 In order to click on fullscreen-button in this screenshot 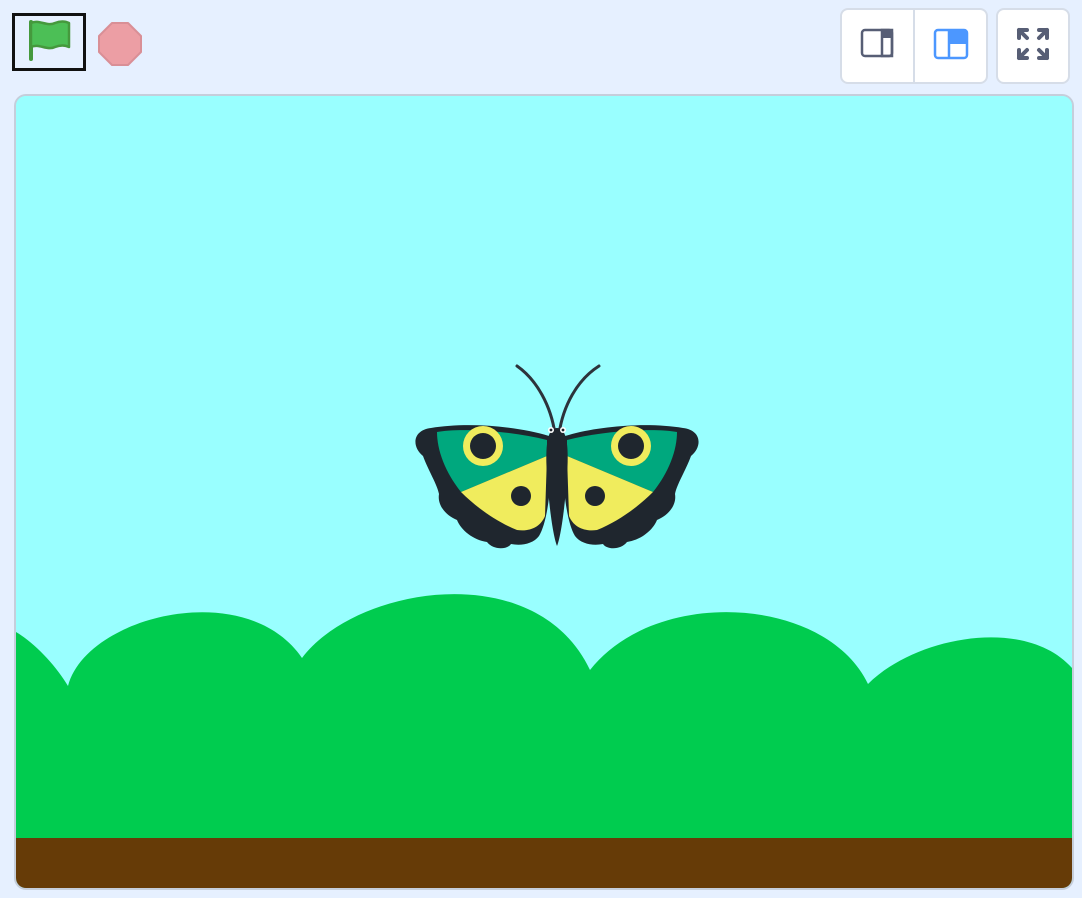, I will do `click(1033, 46)`.